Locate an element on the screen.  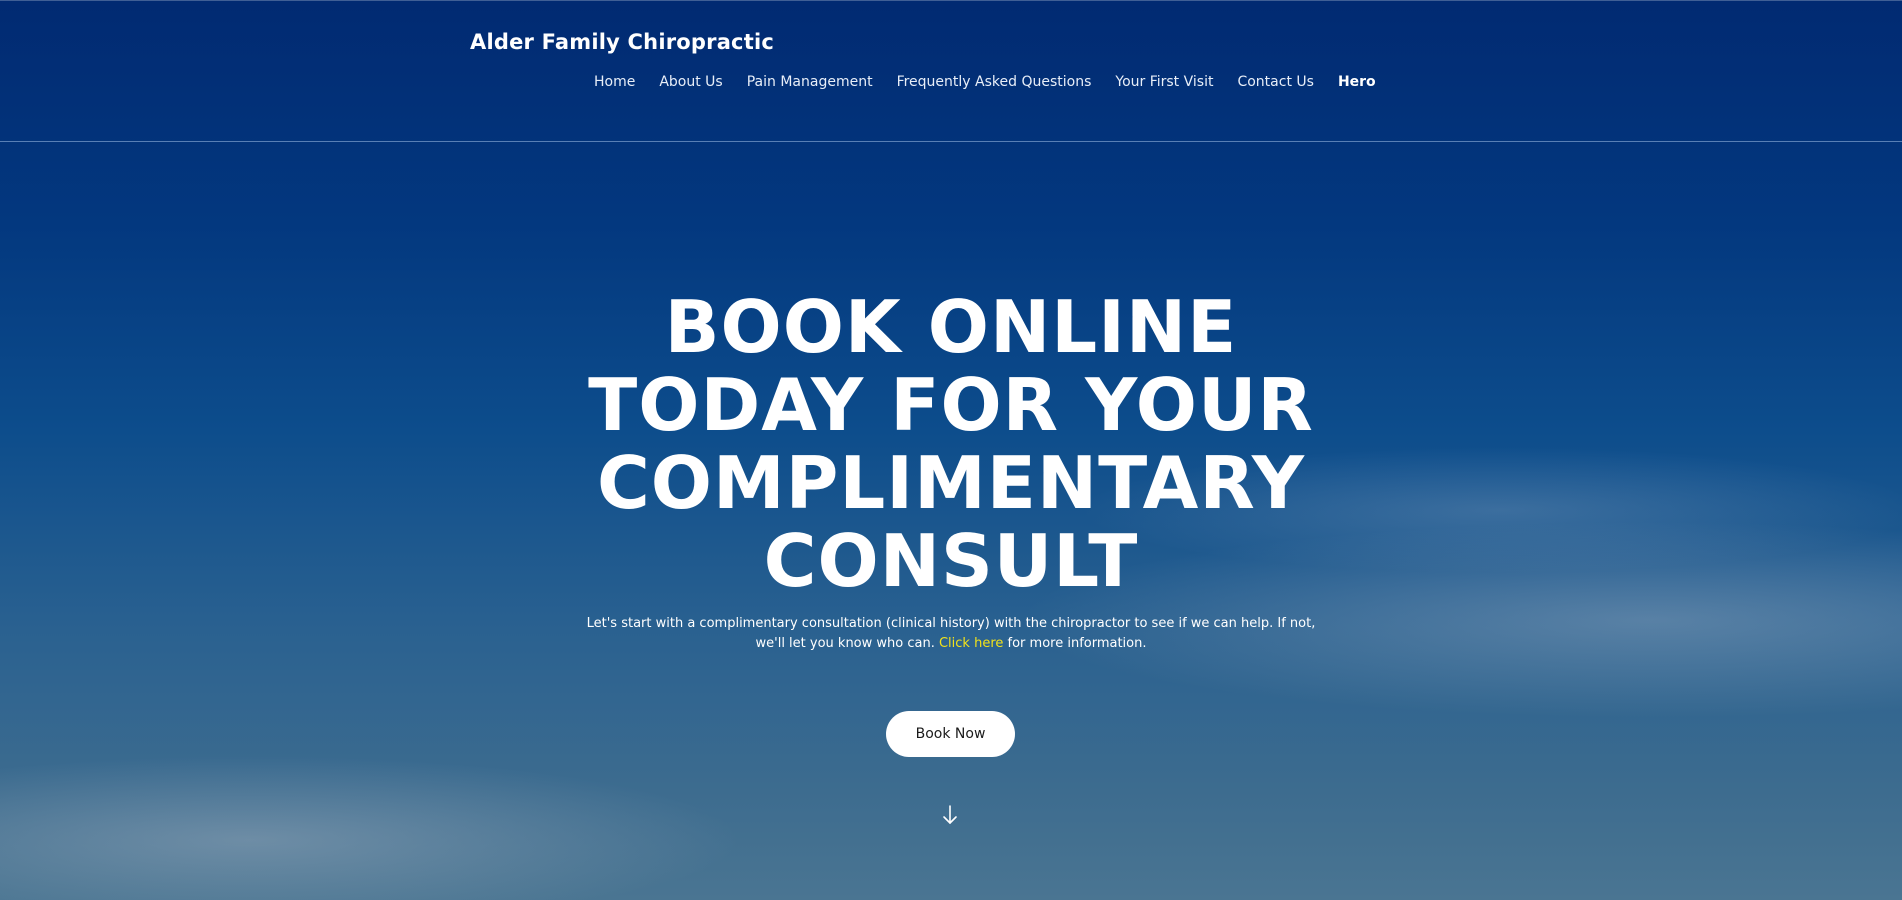
nav-item-contact-us: Contact Us is located at coordinates (1275, 82).